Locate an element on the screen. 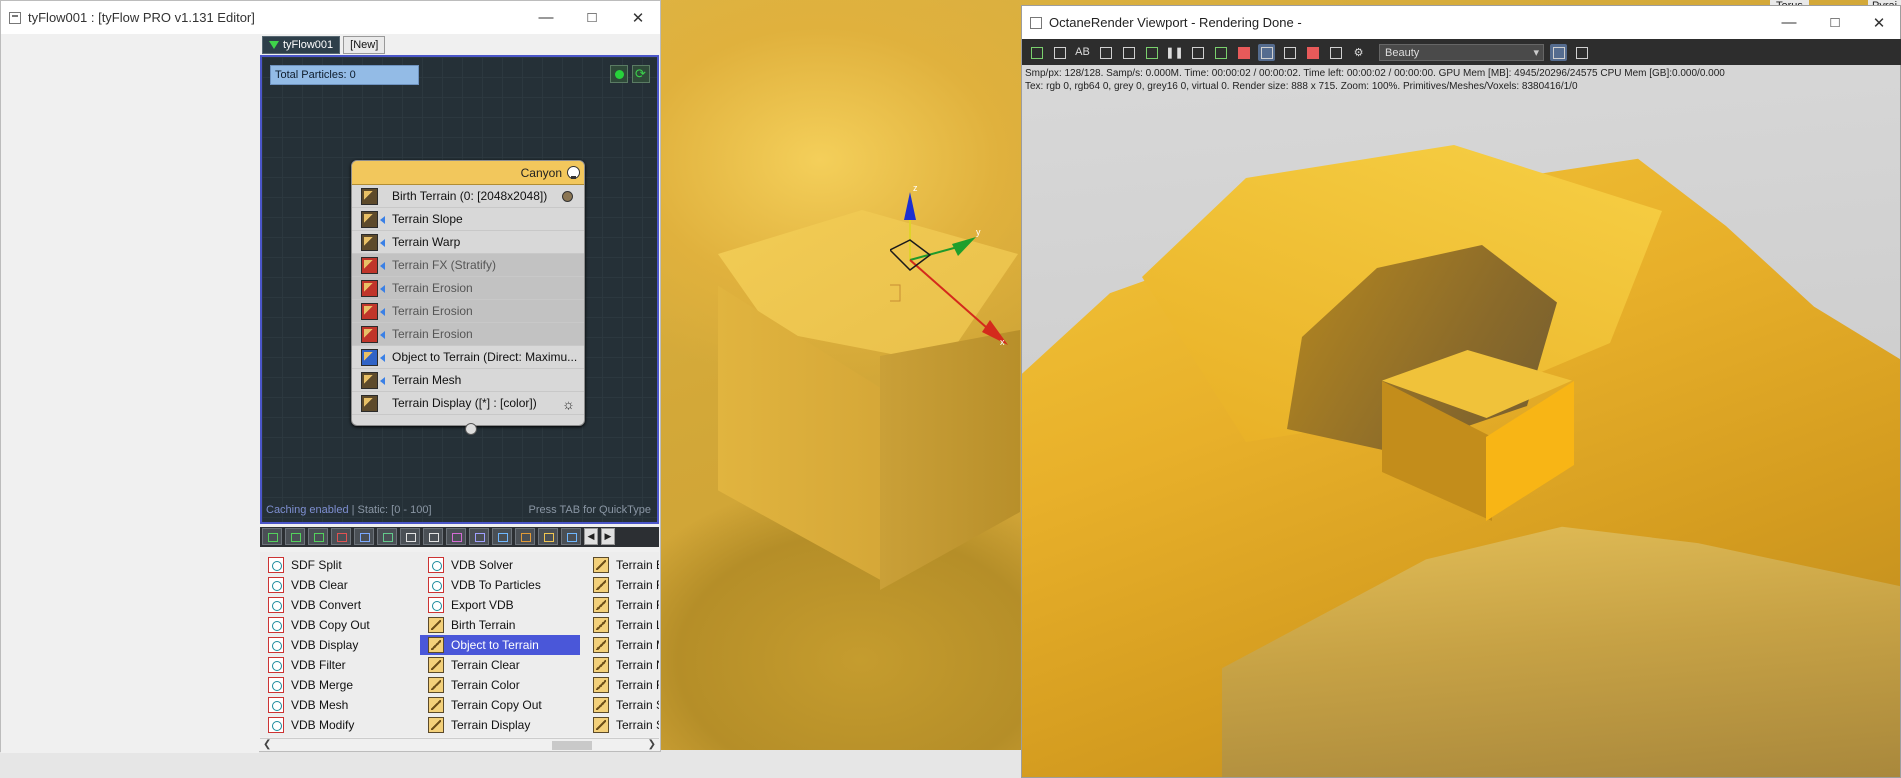  scroll-left-icon: ❮ is located at coordinates (267, 744).